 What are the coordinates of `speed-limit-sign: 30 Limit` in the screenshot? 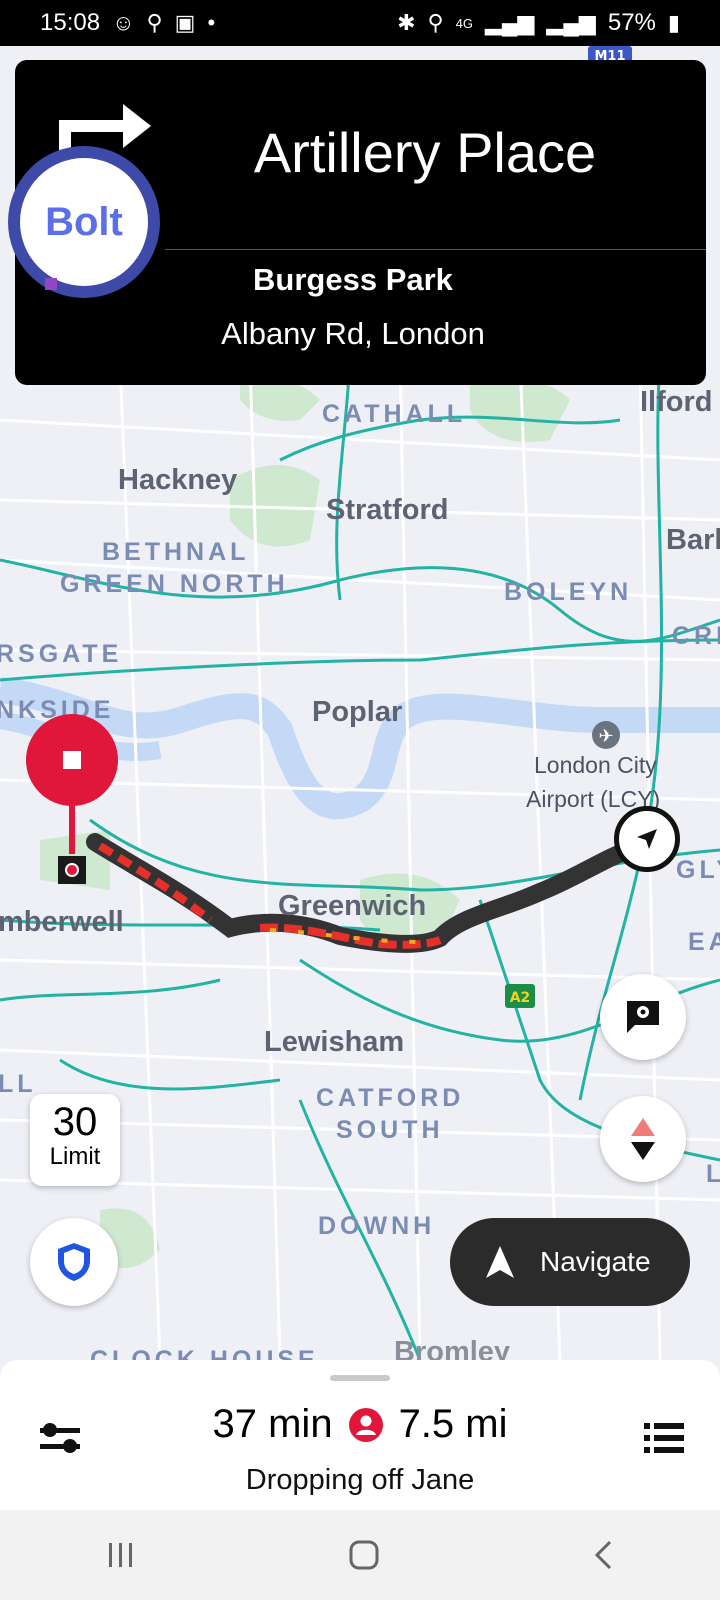 It's located at (75, 1140).